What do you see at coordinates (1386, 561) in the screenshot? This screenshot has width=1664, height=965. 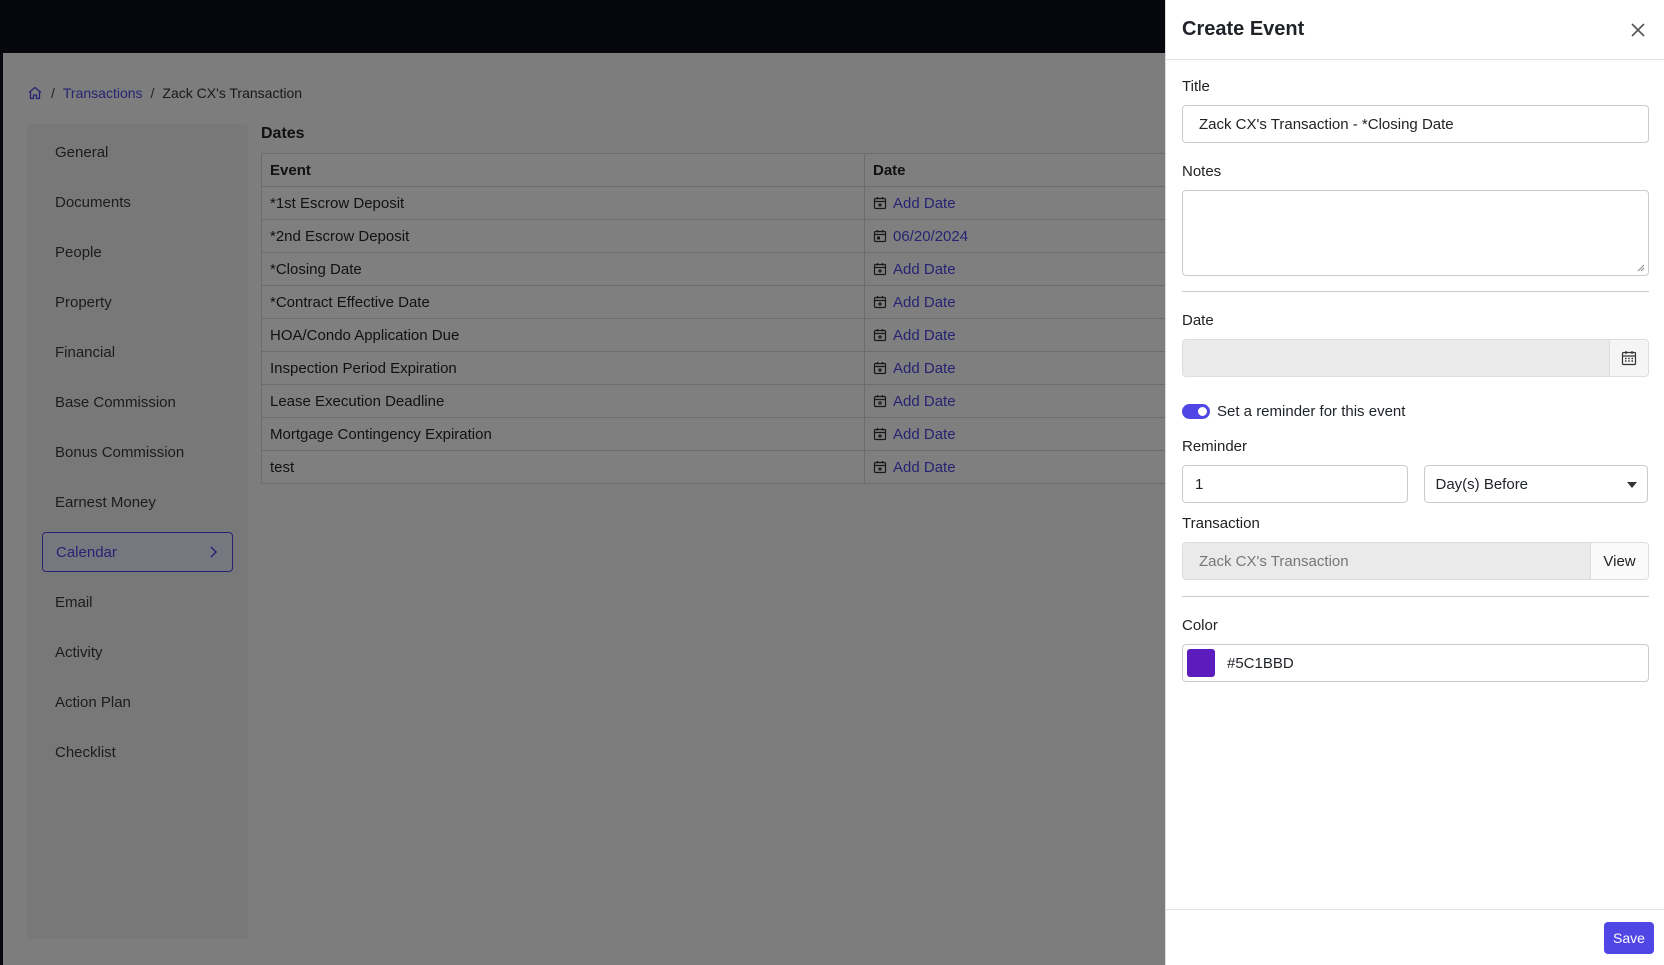 I see `transaction-input: Zack CX's Transaction` at bounding box center [1386, 561].